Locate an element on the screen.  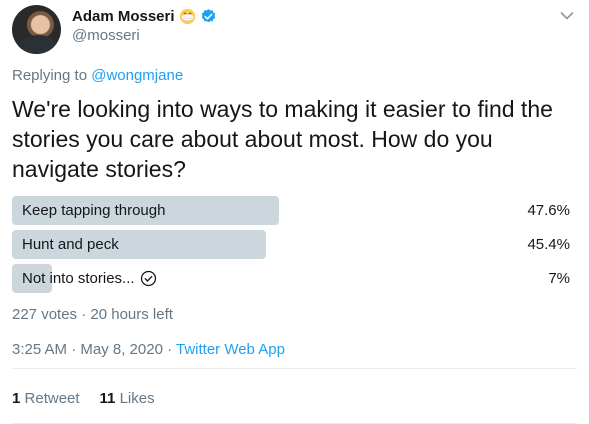
author-name-row: Adam Mosseri is located at coordinates (144, 16).